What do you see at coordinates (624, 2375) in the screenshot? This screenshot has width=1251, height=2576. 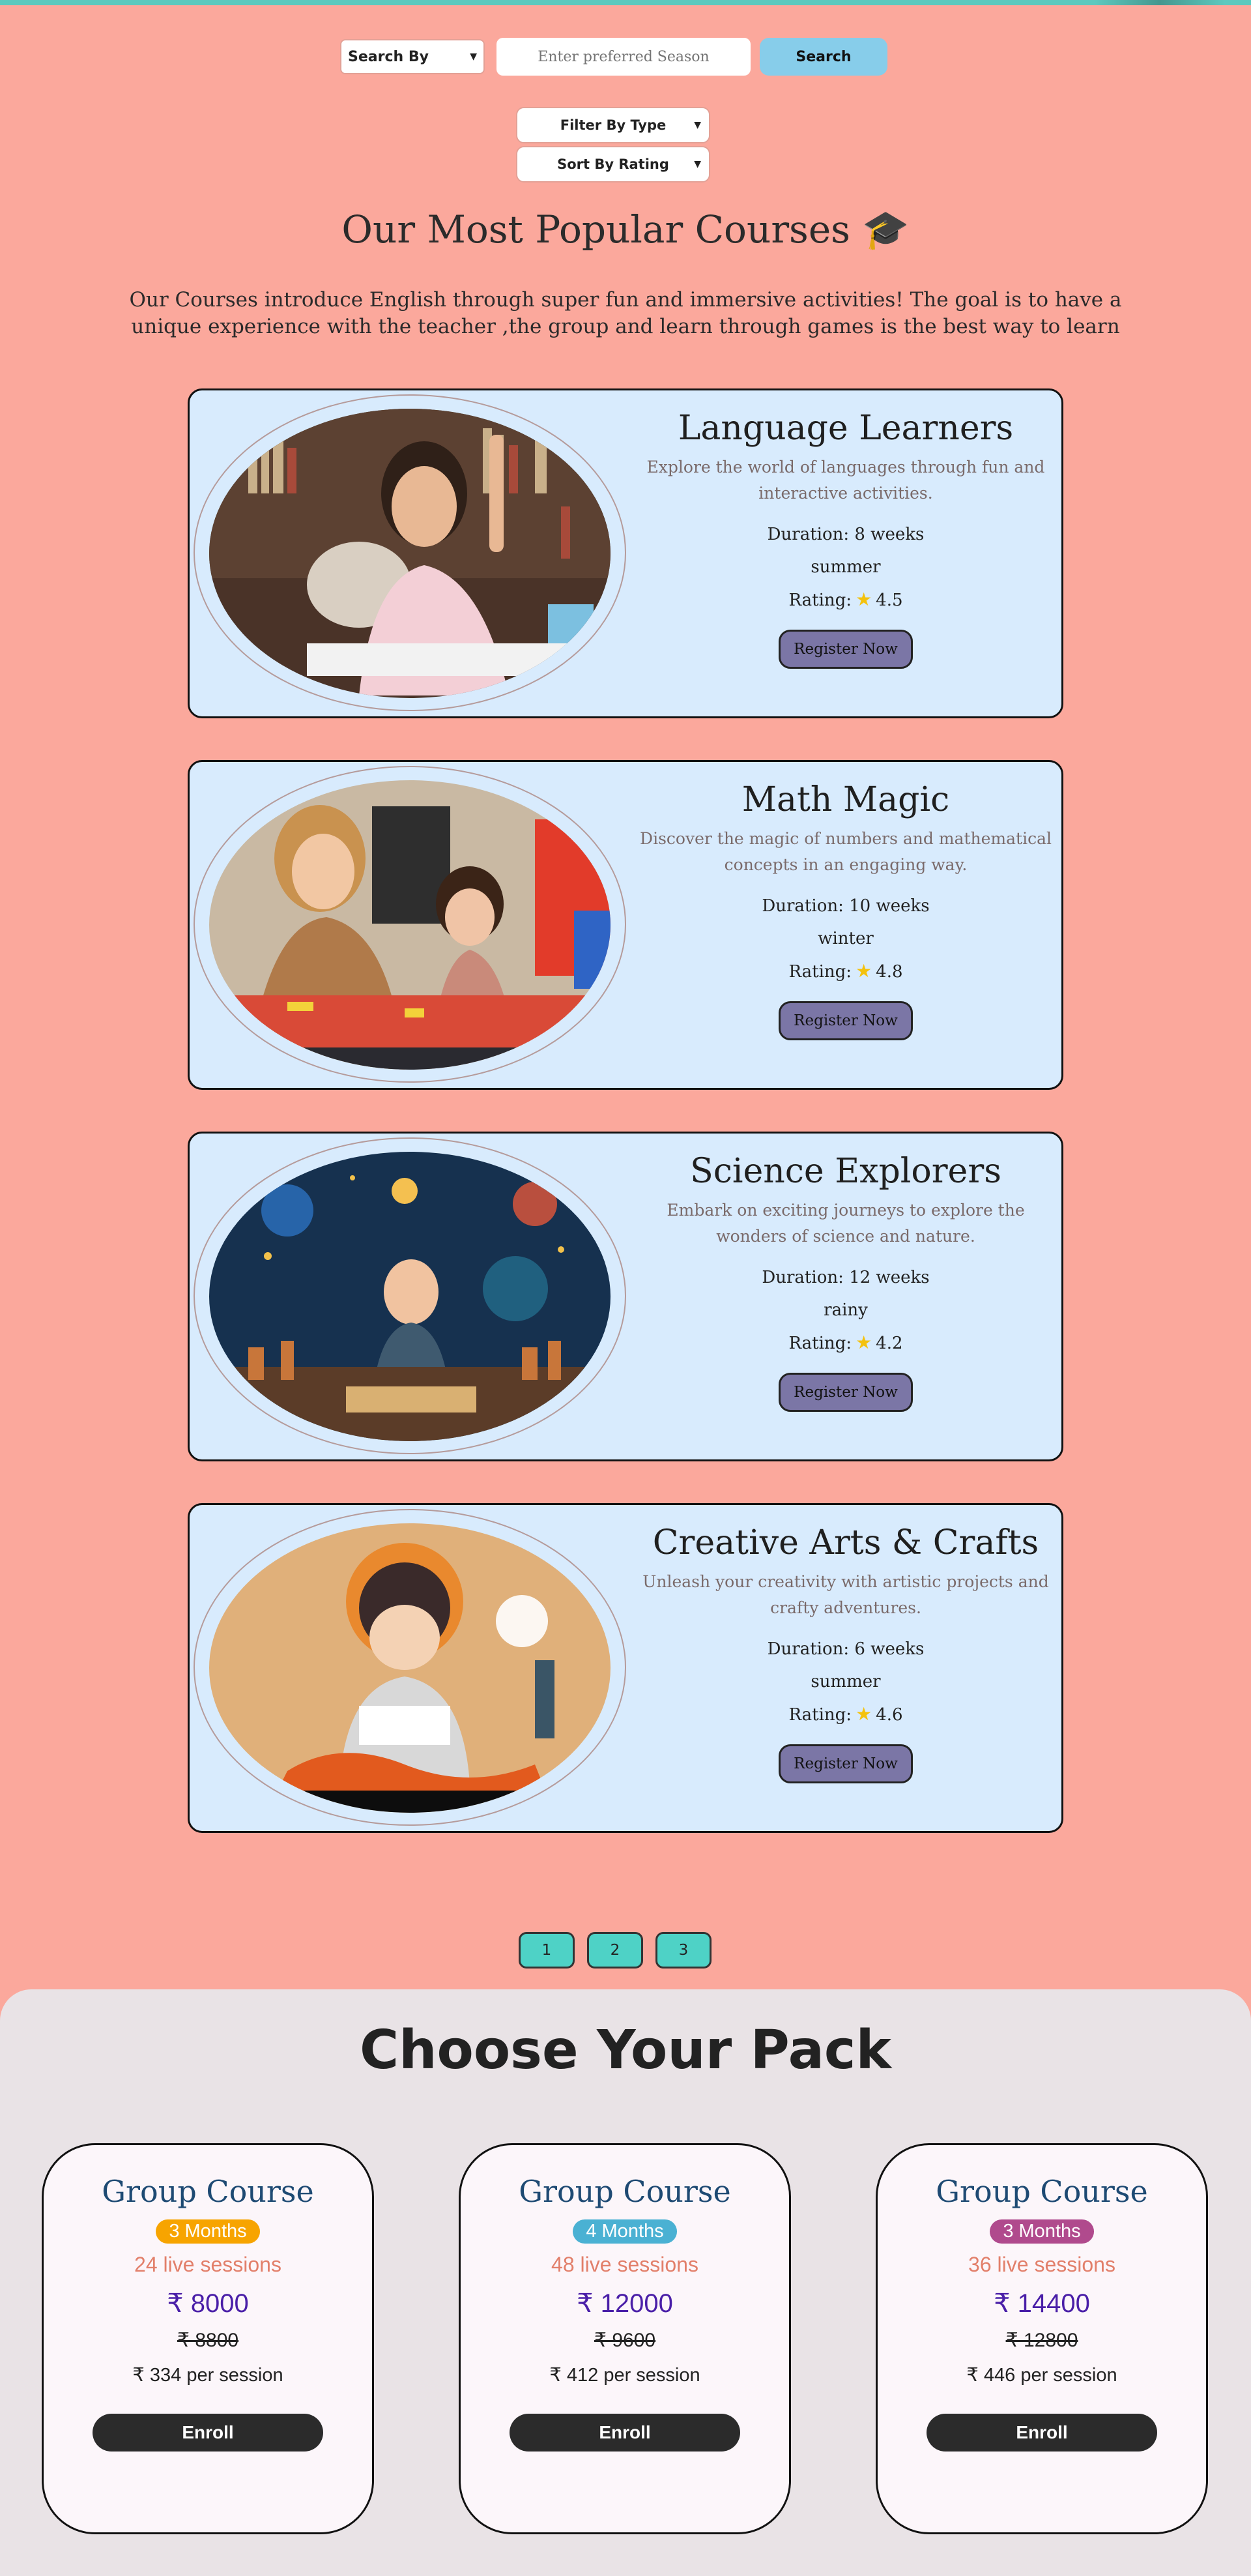 I see `pack-per-session: ₹ 412 per session` at bounding box center [624, 2375].